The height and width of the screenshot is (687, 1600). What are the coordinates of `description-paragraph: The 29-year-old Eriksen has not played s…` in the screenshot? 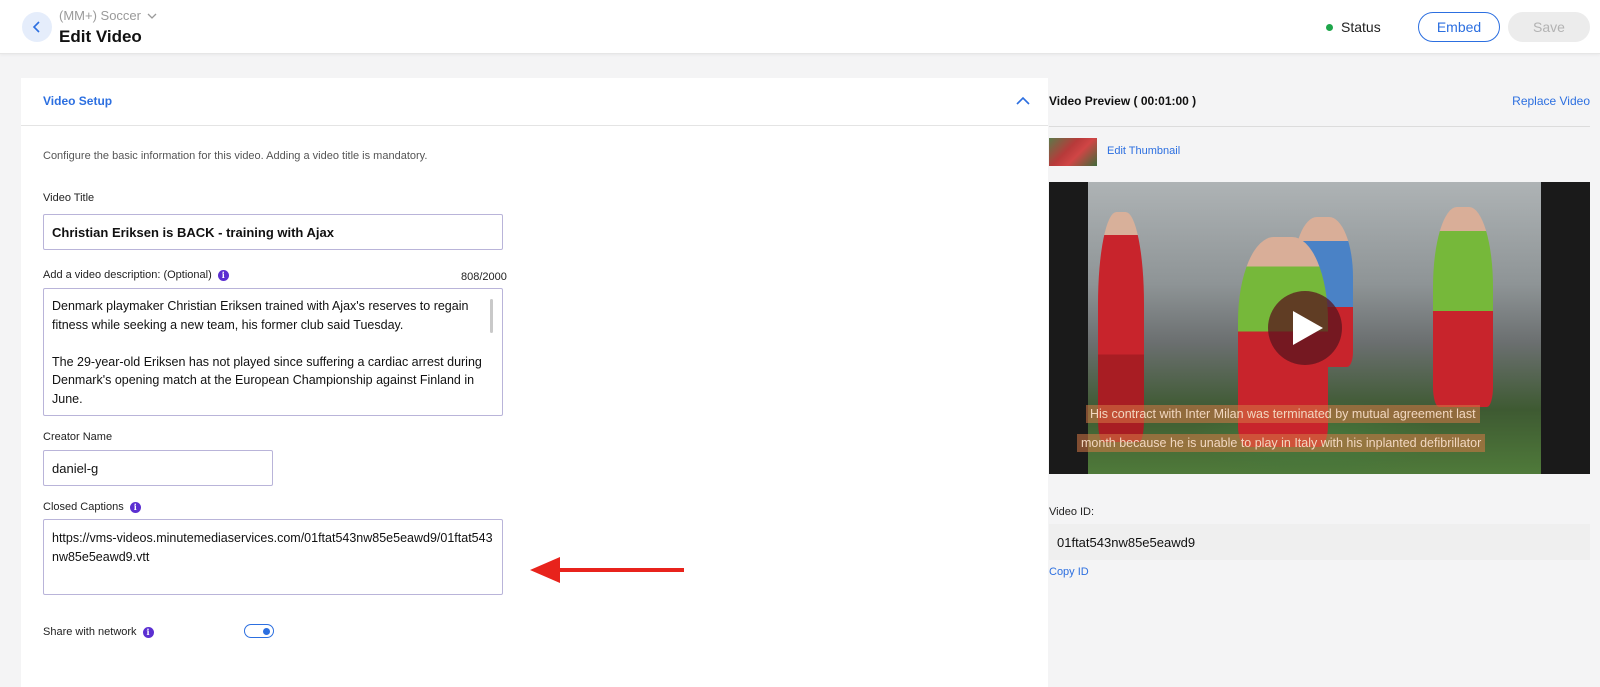 It's located at (267, 380).